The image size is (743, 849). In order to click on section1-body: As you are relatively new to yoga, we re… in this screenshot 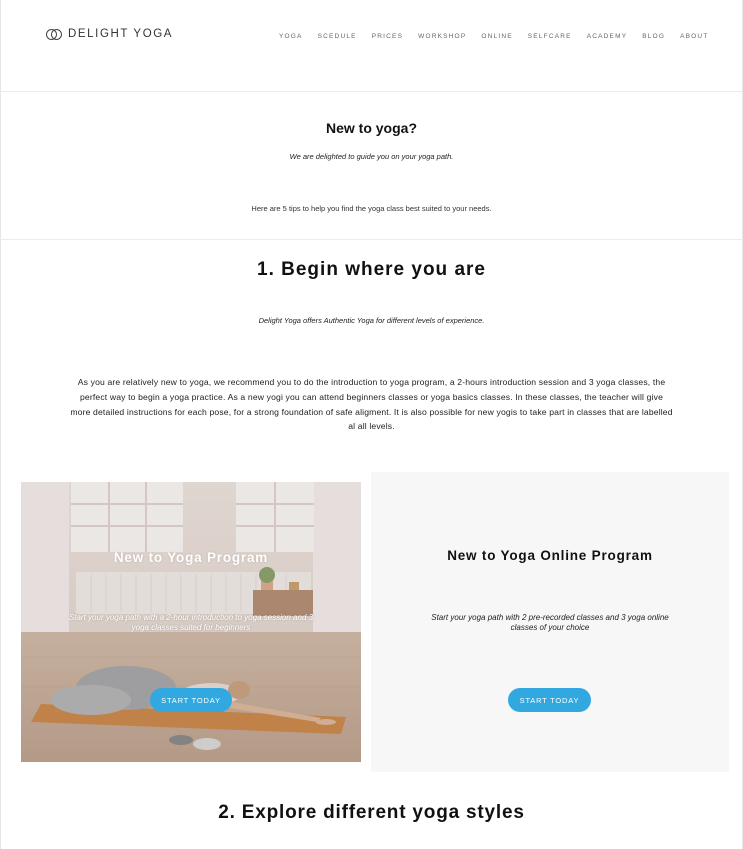, I will do `click(371, 404)`.